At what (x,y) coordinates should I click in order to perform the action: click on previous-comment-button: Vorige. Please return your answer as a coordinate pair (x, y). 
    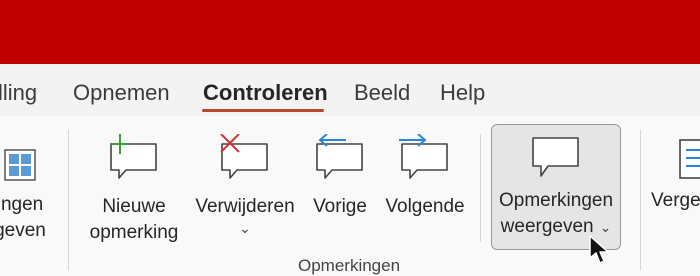
    Looking at the image, I should click on (340, 175).